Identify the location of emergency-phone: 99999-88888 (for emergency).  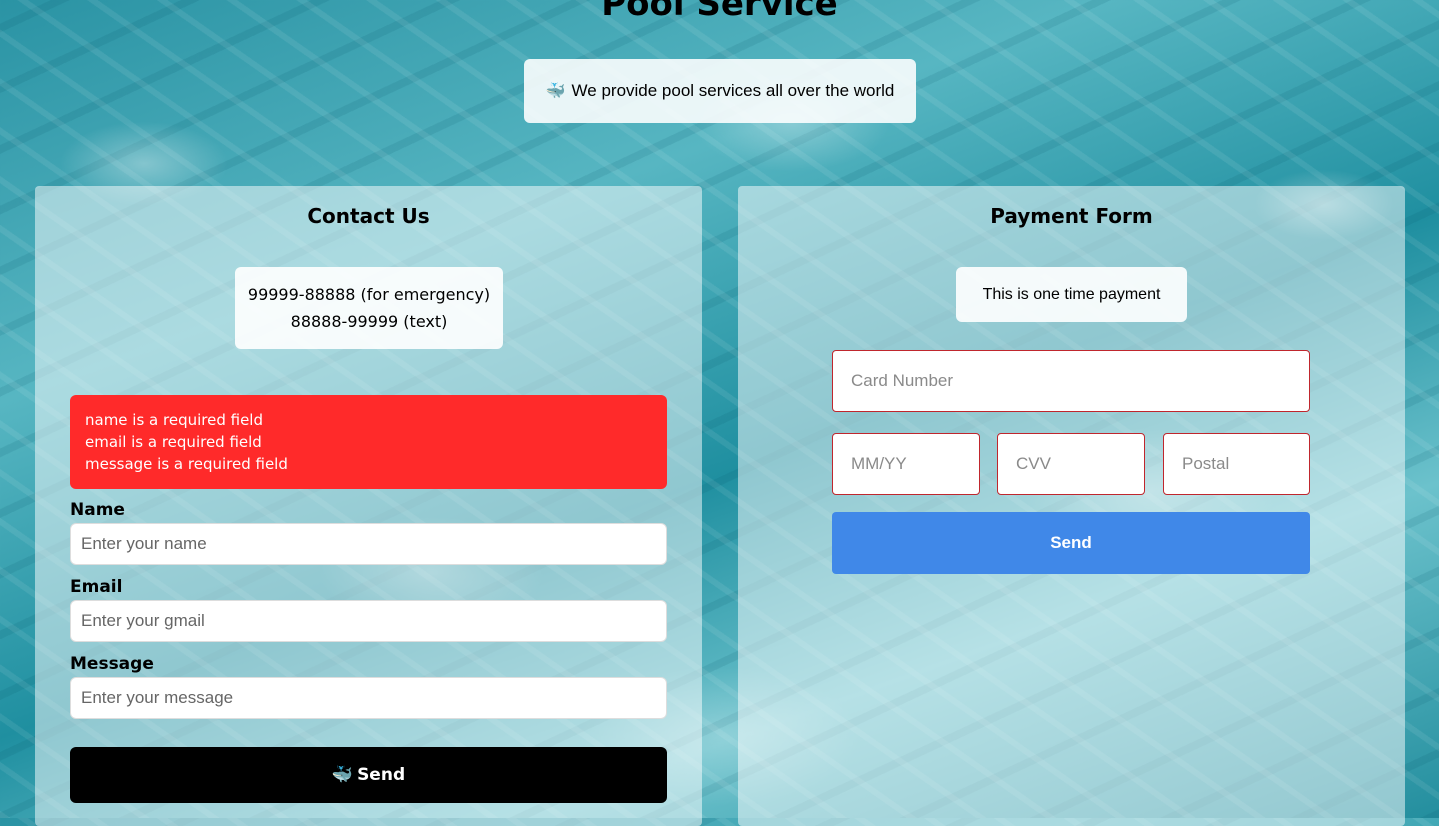
(369, 294).